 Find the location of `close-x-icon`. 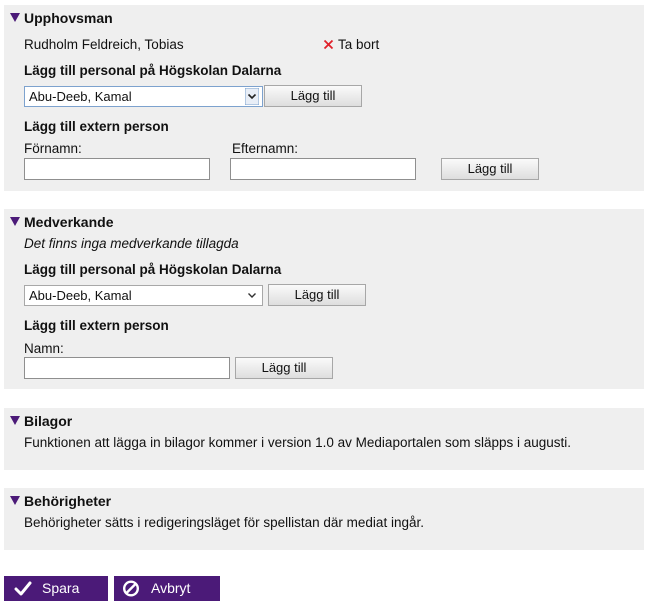

close-x-icon is located at coordinates (328, 44).